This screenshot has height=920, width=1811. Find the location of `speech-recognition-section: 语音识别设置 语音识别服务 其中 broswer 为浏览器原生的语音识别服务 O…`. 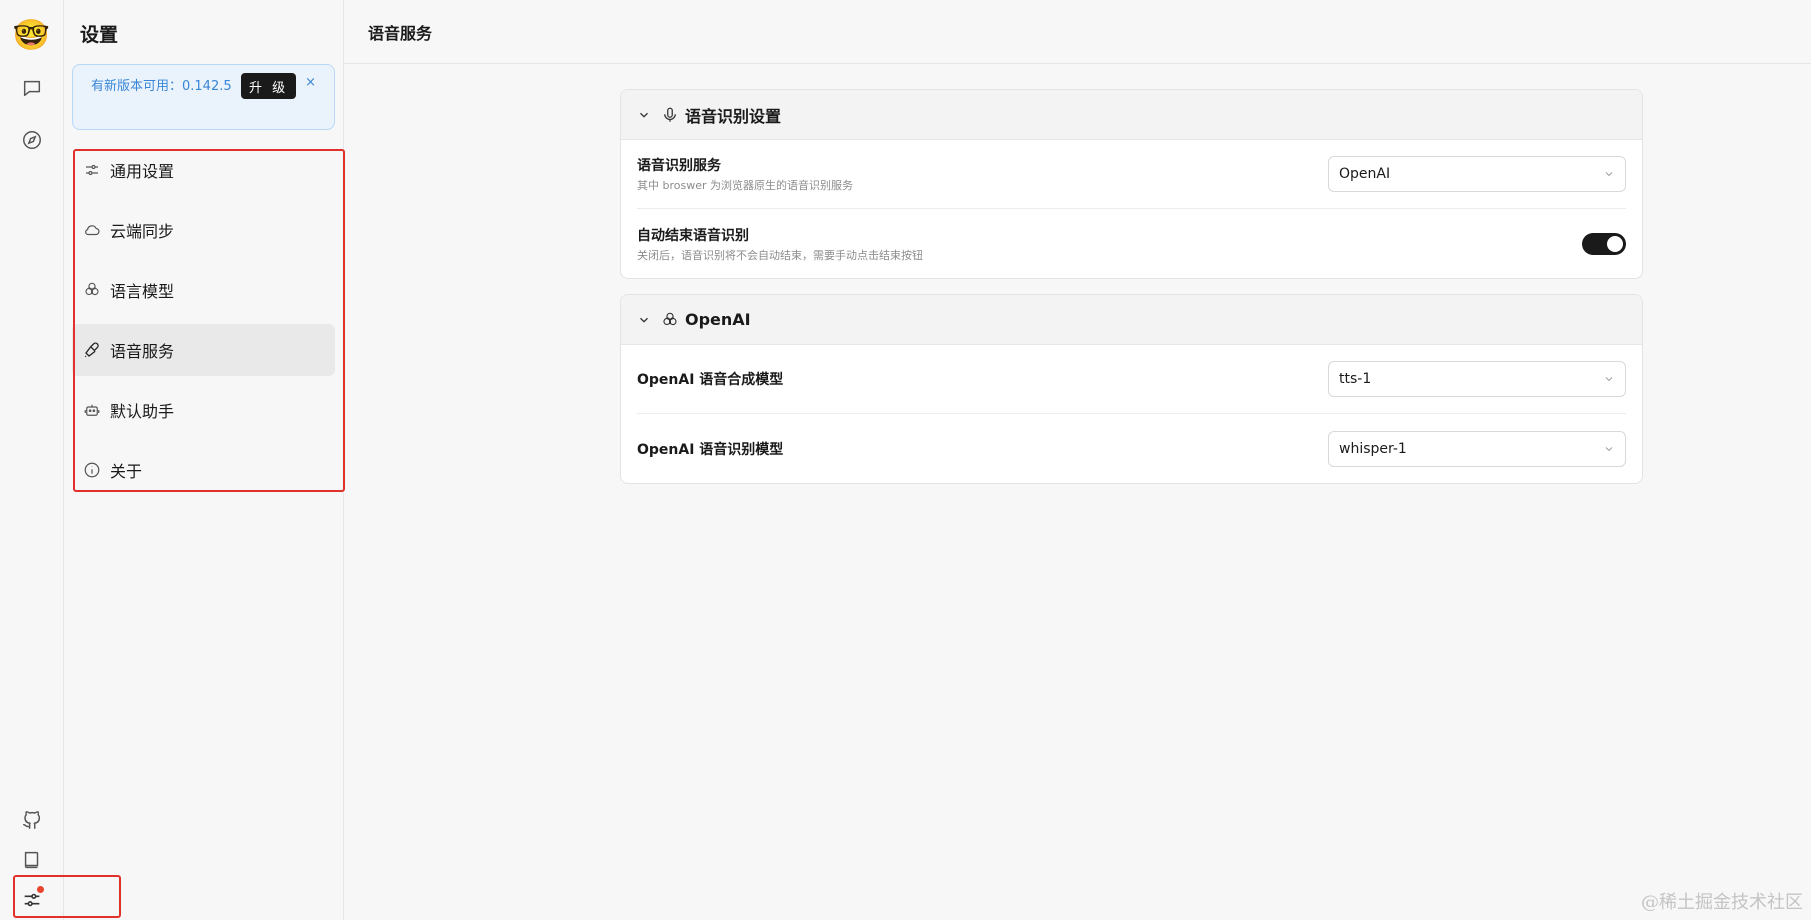

speech-recognition-section: 语音识别设置 语音识别服务 其中 broswer 为浏览器原生的语音识别服务 O… is located at coordinates (1131, 184).